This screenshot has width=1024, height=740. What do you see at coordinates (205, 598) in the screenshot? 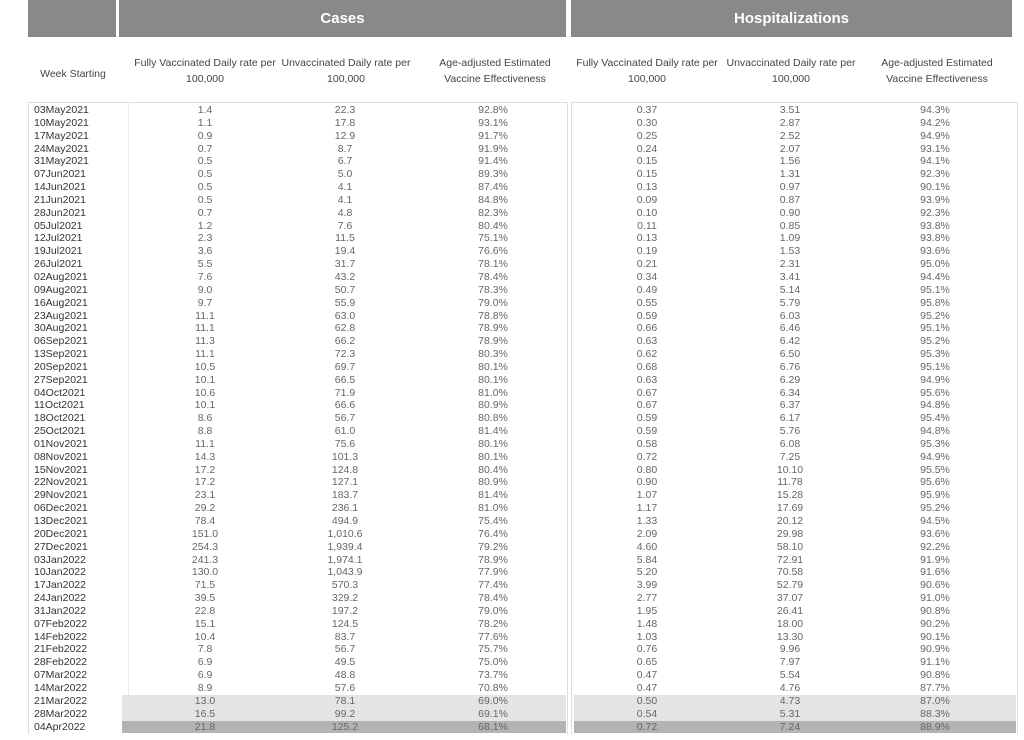
I see `cases-vaccinated-rate-cell: 39.5` at bounding box center [205, 598].